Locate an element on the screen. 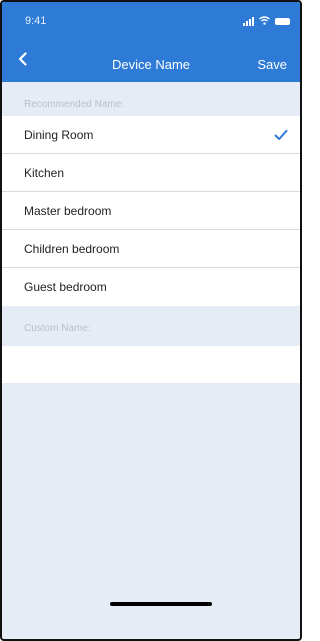  custom-name-label: Custom Name: is located at coordinates (57, 328).